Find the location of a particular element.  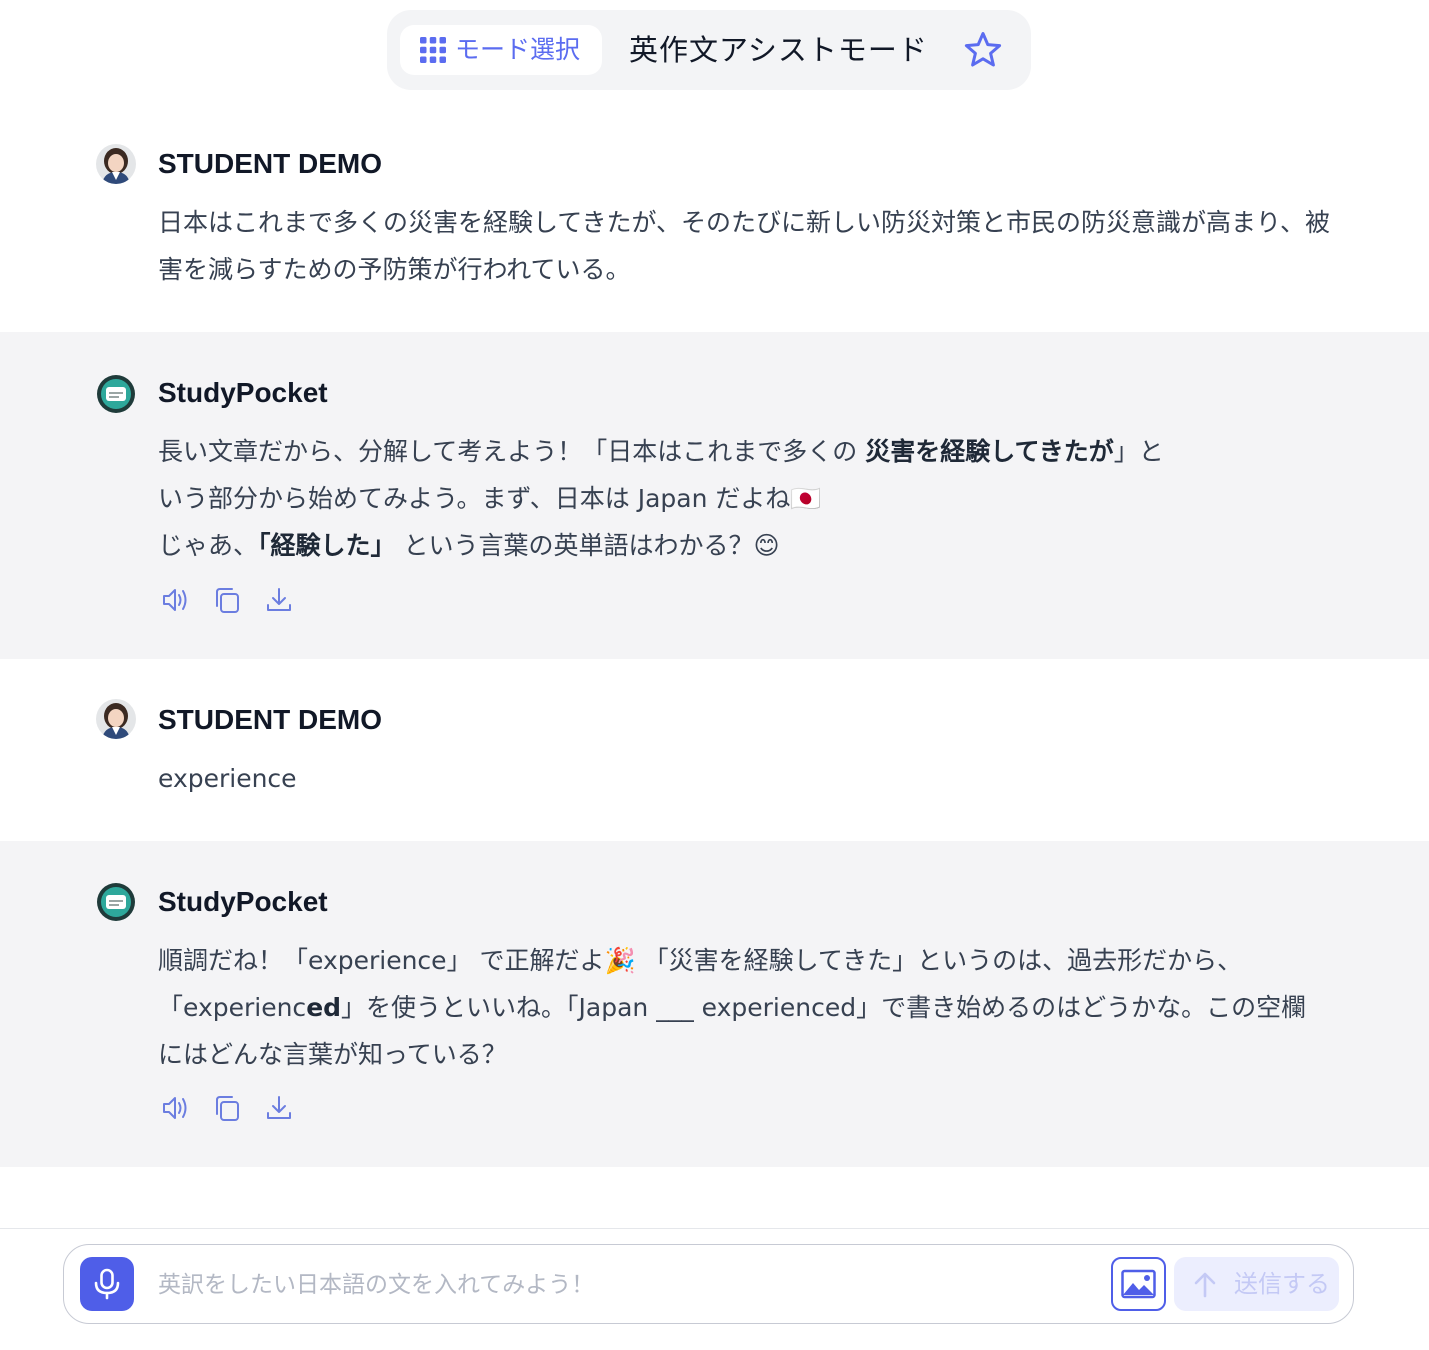

mode-title: 英作文アシストモード is located at coordinates (778, 50).